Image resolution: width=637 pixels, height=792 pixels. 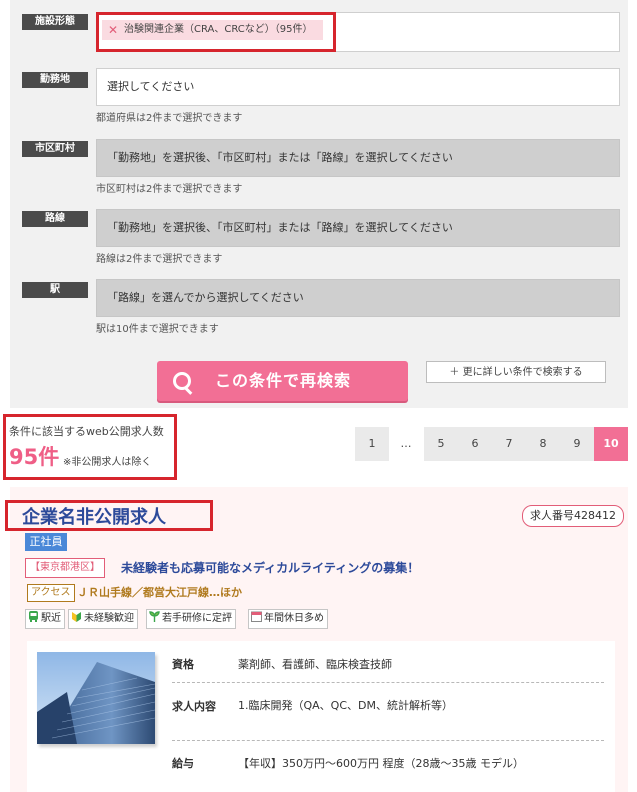 What do you see at coordinates (65, 568) in the screenshot?
I see `location-badge: 【東京都港区】` at bounding box center [65, 568].